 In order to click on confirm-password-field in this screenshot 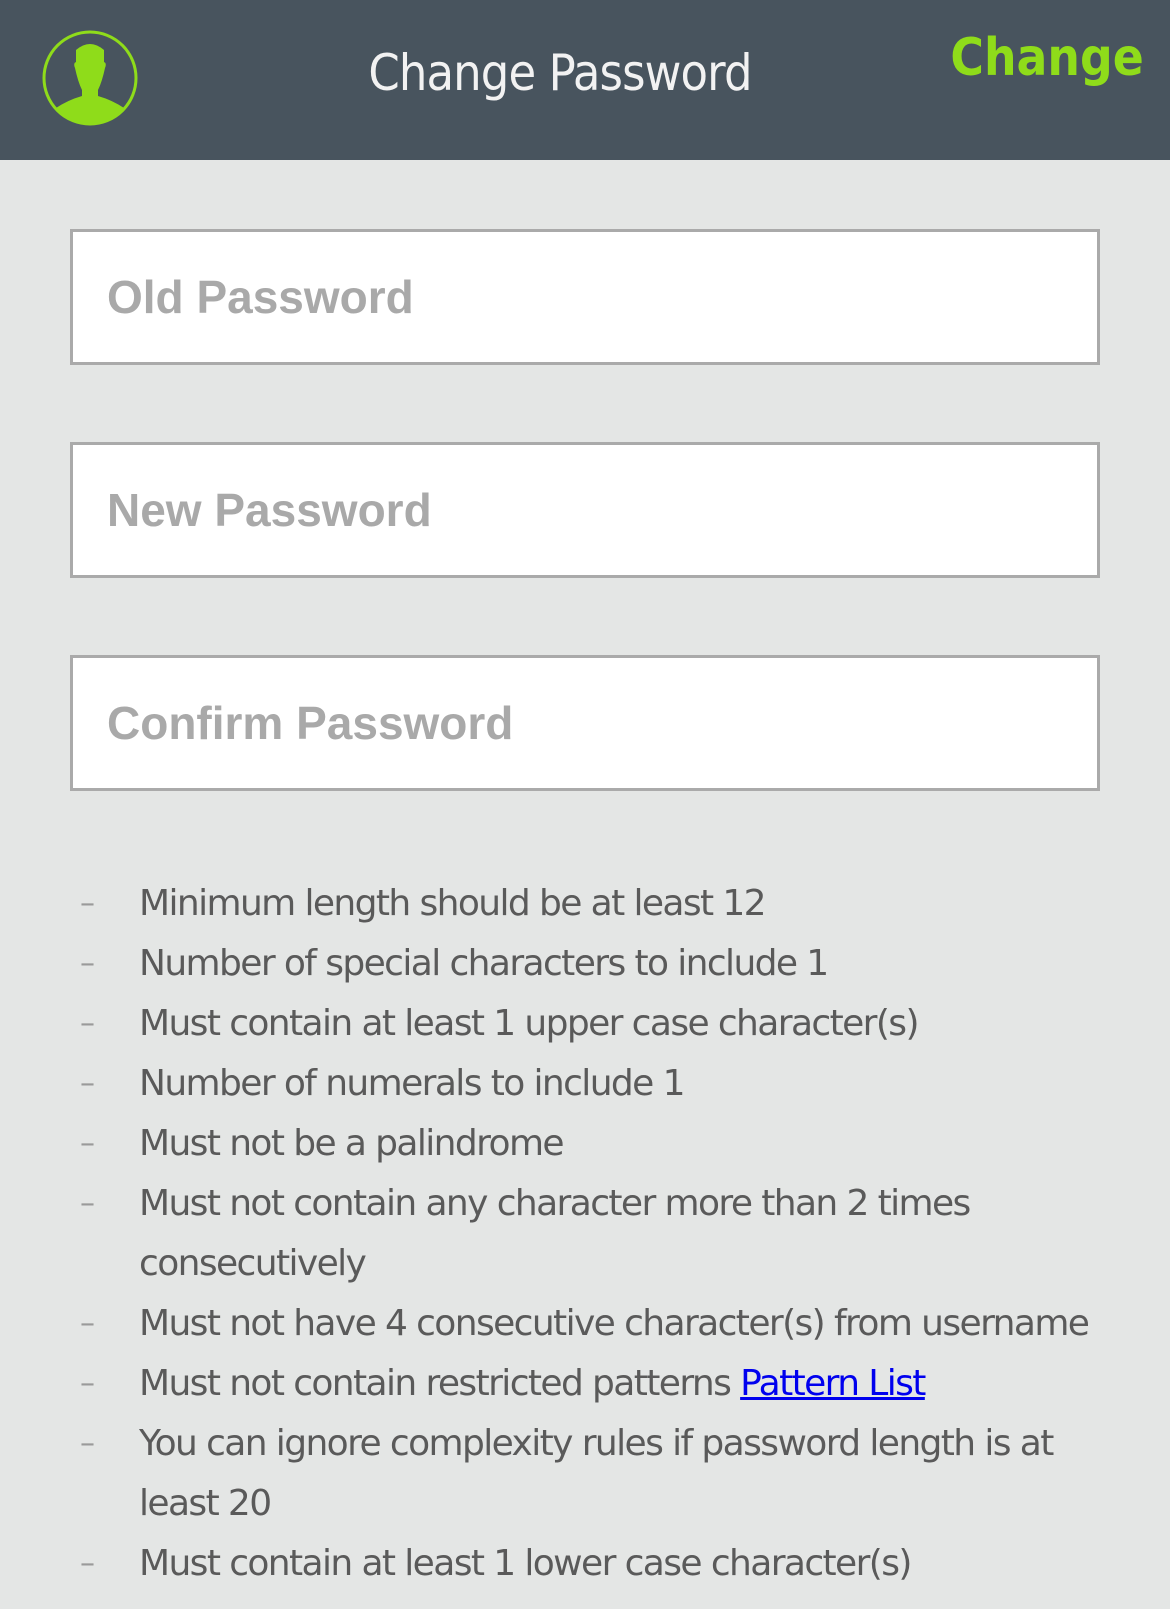, I will do `click(585, 723)`.